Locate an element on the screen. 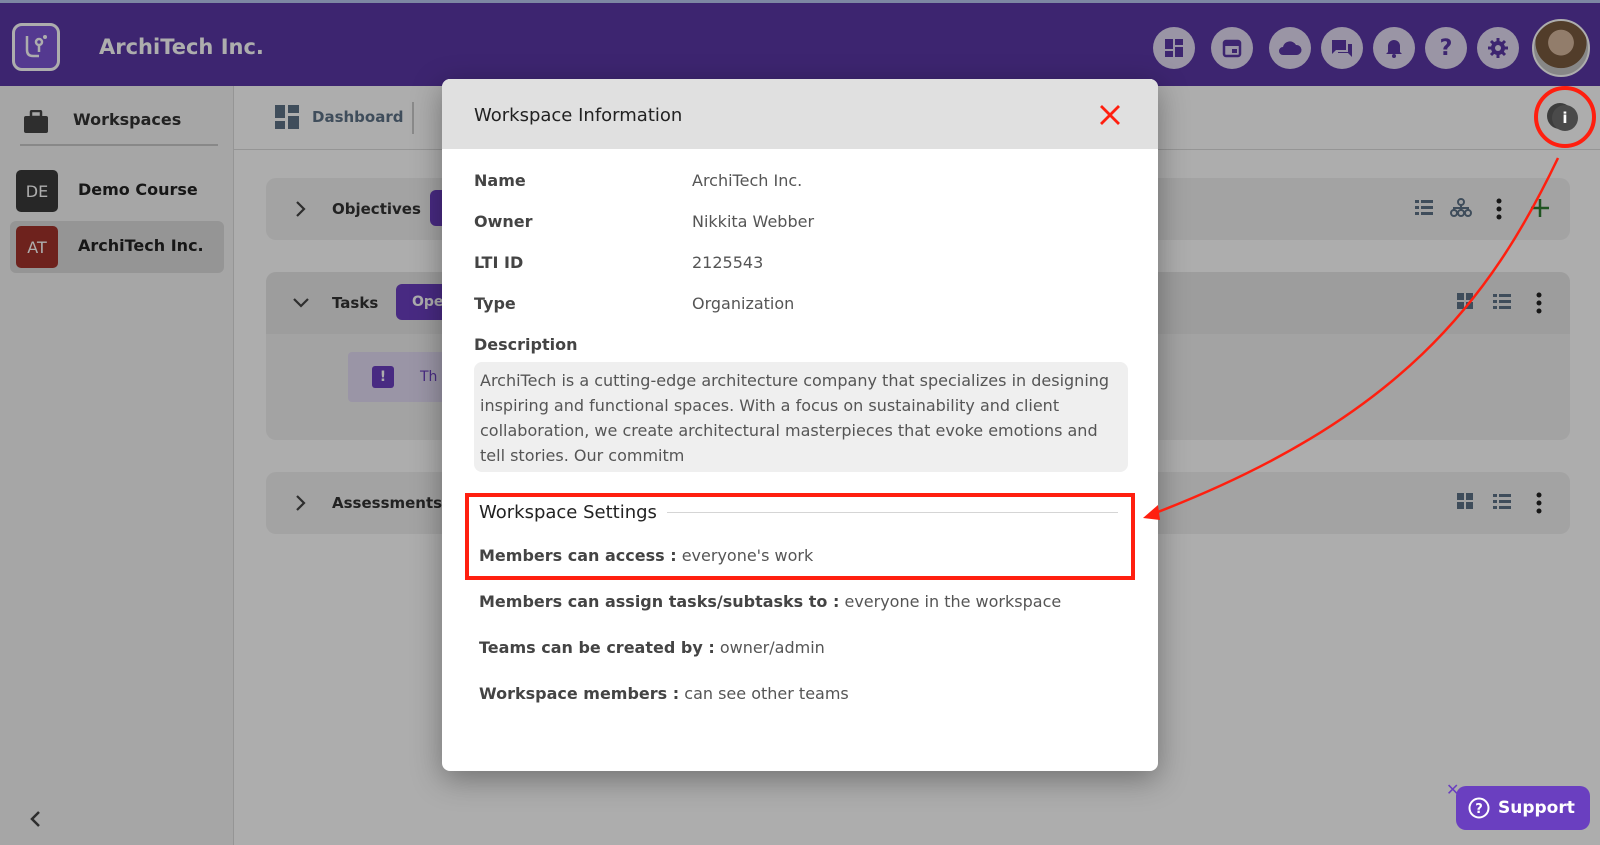 The image size is (1600, 845). help-circle-icon: ? is located at coordinates (1479, 808).